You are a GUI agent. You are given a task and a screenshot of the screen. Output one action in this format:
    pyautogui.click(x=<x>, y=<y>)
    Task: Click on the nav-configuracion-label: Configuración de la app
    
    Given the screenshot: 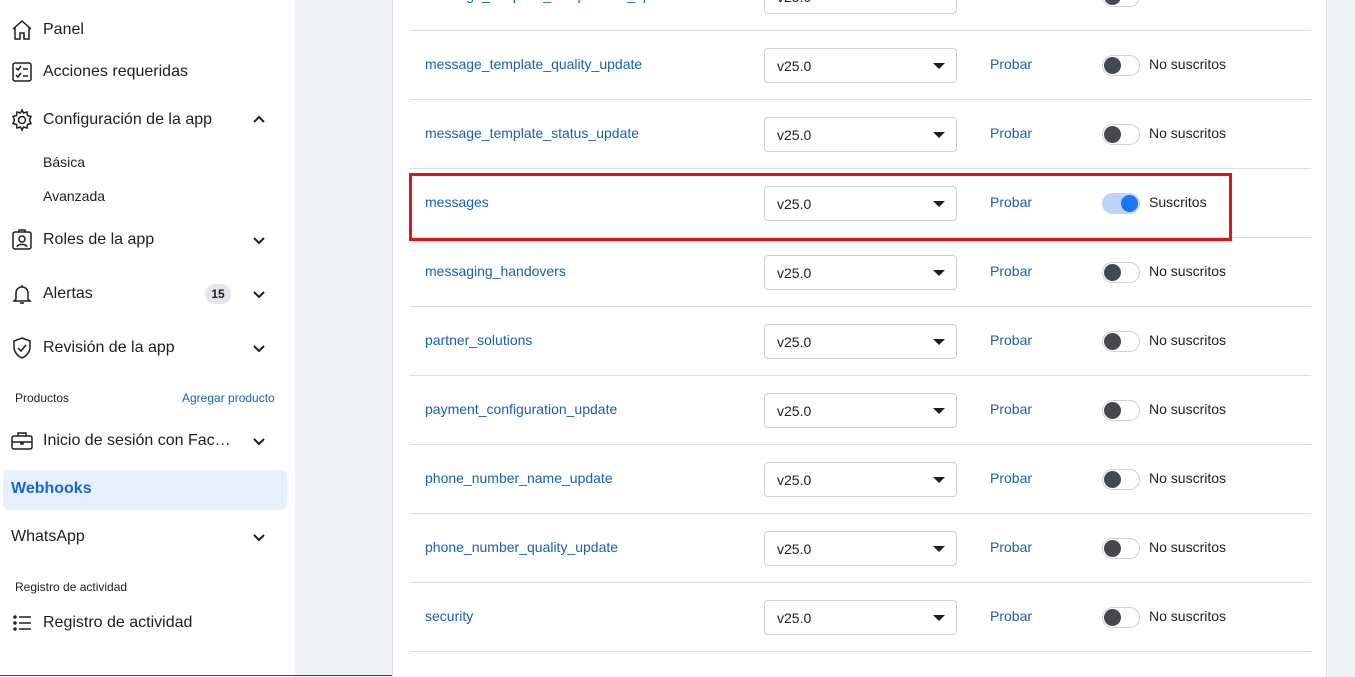 What is the action you would take?
    pyautogui.click(x=128, y=119)
    